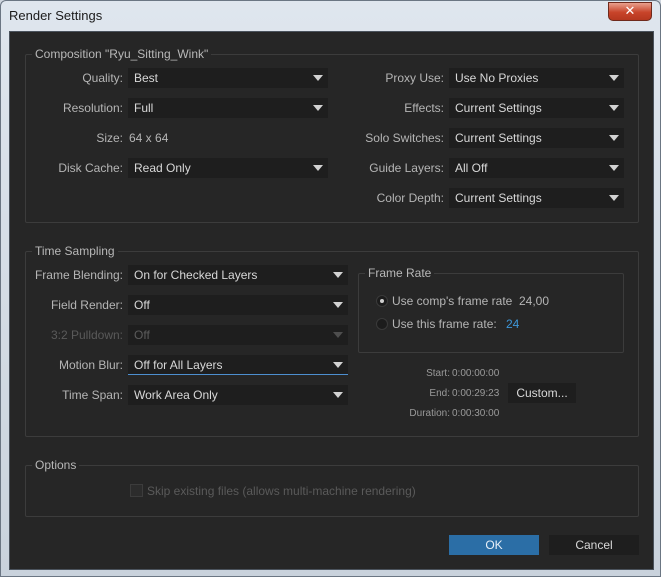  What do you see at coordinates (491, 309) in the screenshot?
I see `frame-rate-group: Frame Rate` at bounding box center [491, 309].